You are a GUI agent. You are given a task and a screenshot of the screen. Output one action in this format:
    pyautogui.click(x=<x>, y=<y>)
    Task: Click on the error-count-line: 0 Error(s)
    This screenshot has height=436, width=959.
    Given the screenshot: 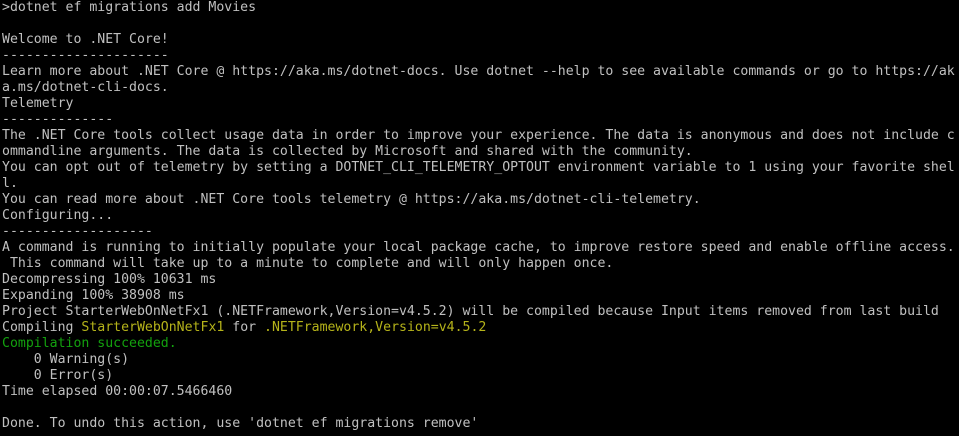 What is the action you would take?
    pyautogui.click(x=58, y=375)
    